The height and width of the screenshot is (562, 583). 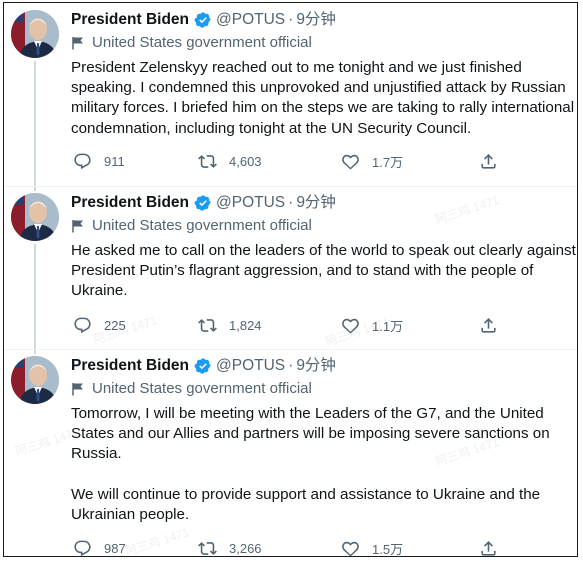 What do you see at coordinates (99, 161) in the screenshot?
I see `reply-button: 911` at bounding box center [99, 161].